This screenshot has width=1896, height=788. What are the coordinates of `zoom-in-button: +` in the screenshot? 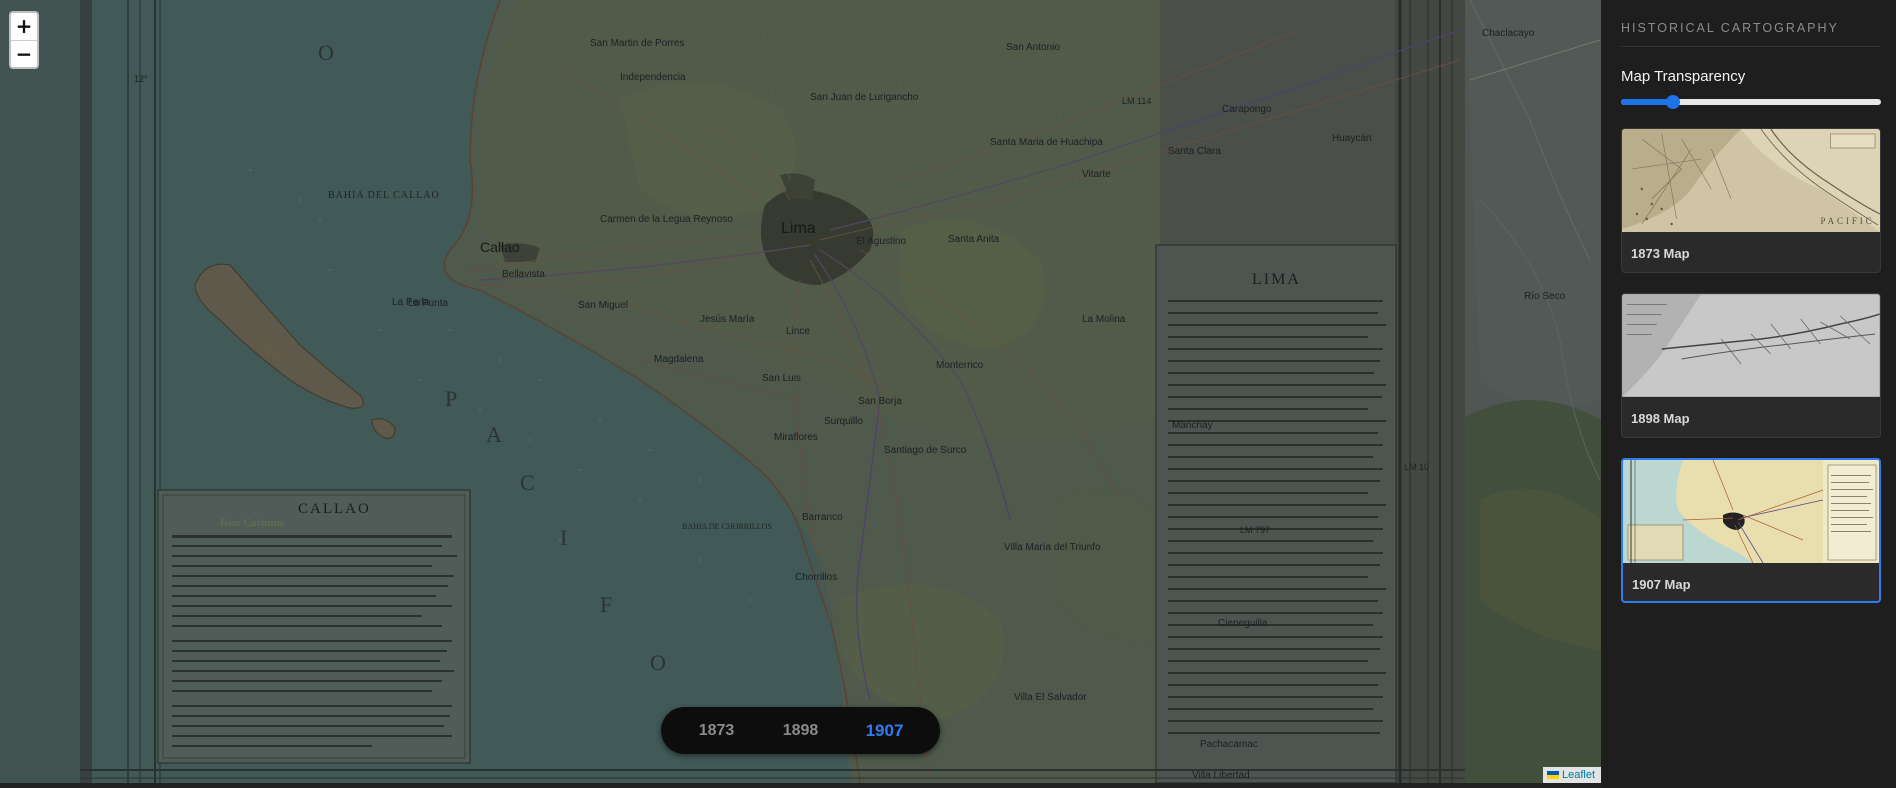 It's located at (24, 26).